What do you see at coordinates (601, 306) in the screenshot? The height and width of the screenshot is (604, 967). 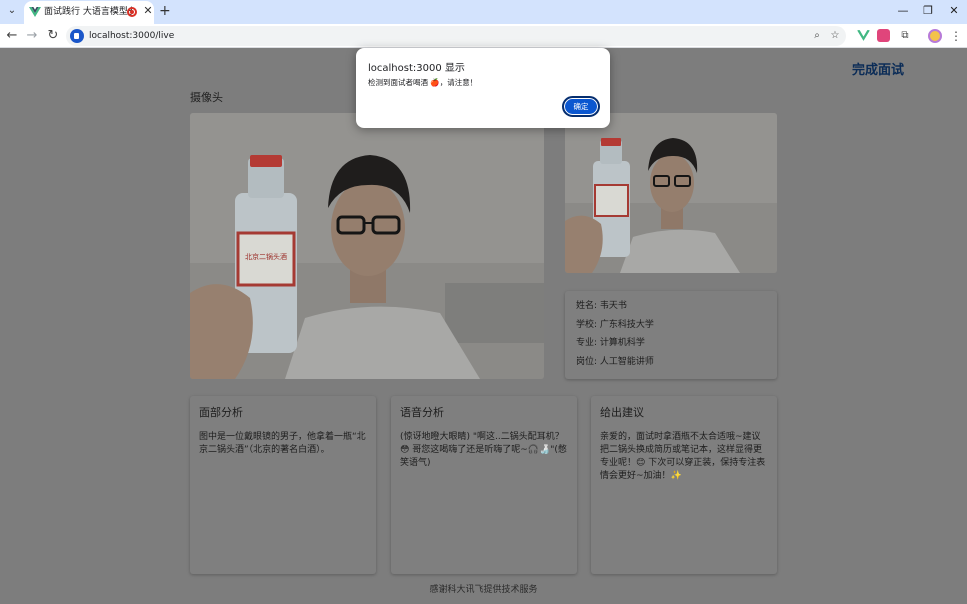 I see `candidate-name: 姓名: 韦天书` at bounding box center [601, 306].